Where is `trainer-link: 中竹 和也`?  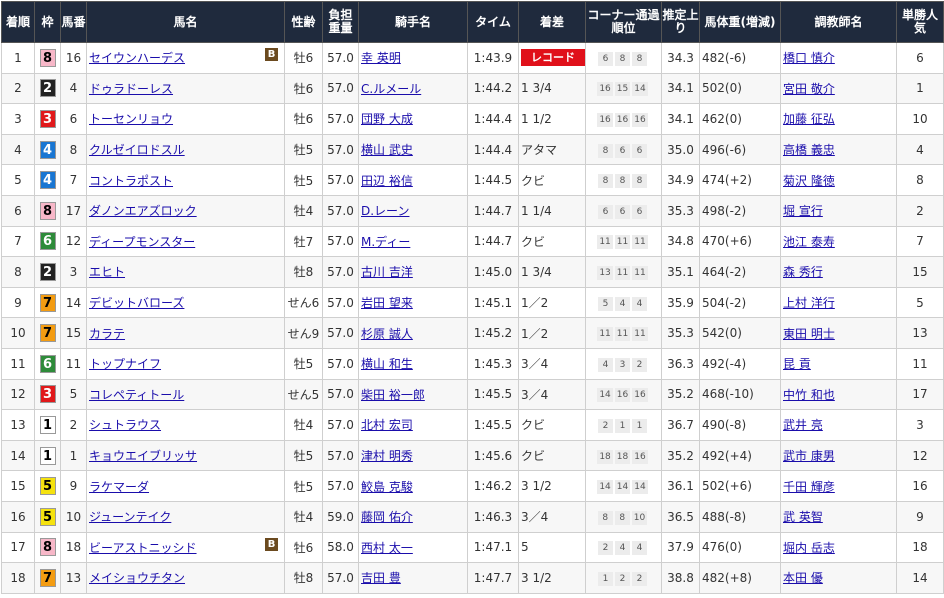 trainer-link: 中竹 和也 is located at coordinates (809, 395).